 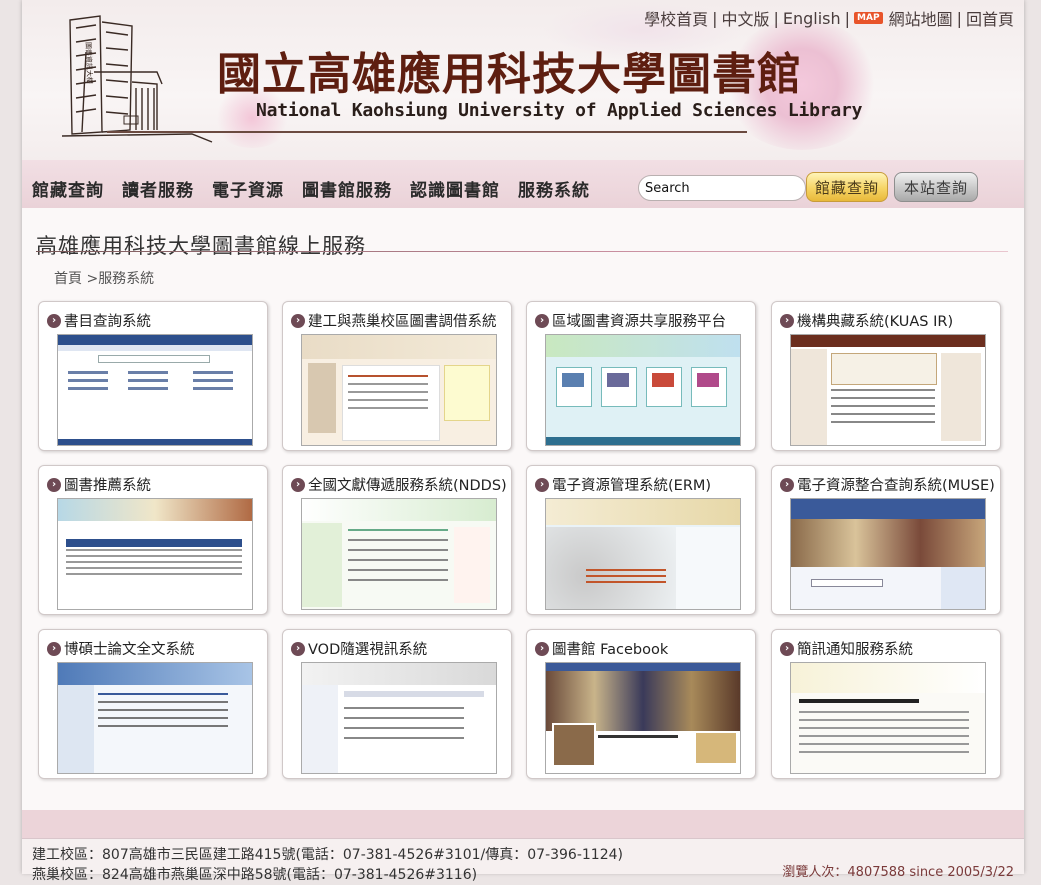 I want to click on breadcrumb-current: 服務系統, so click(x=126, y=279).